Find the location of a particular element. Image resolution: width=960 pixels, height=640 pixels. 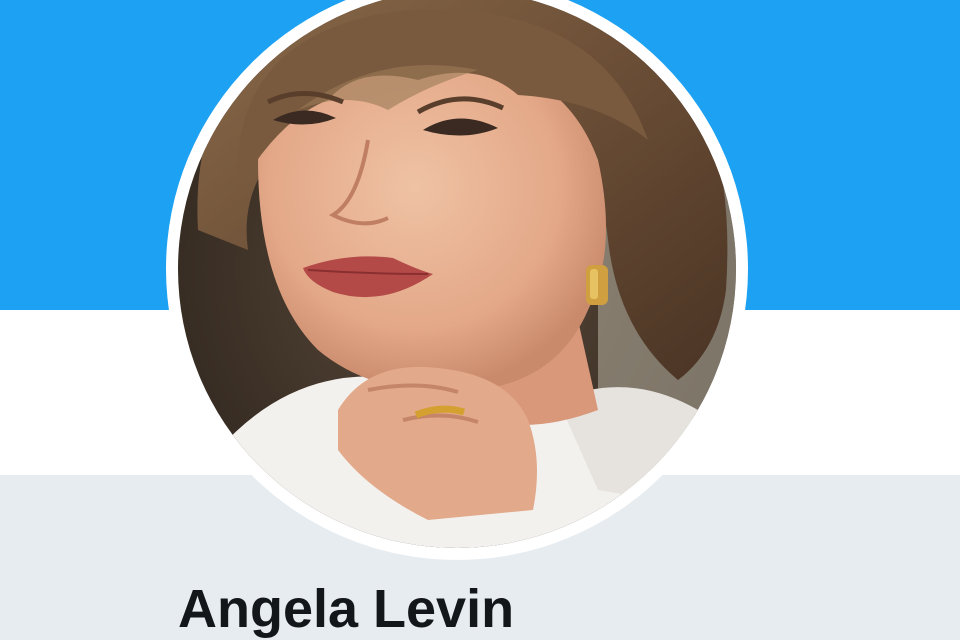

profile-display-name: Angela Levin is located at coordinates (346, 609).